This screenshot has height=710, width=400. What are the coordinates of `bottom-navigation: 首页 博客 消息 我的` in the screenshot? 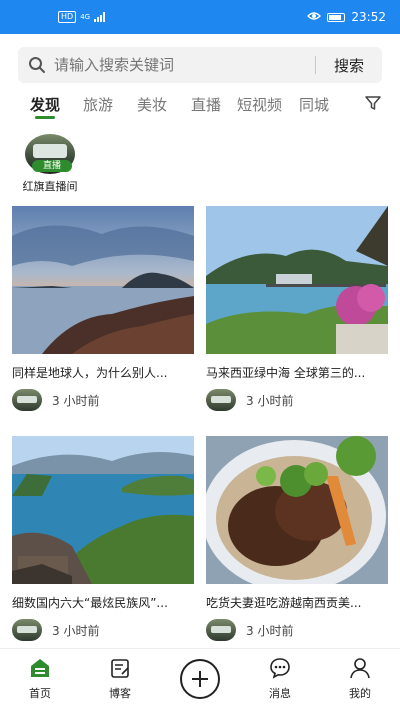 It's located at (200, 679).